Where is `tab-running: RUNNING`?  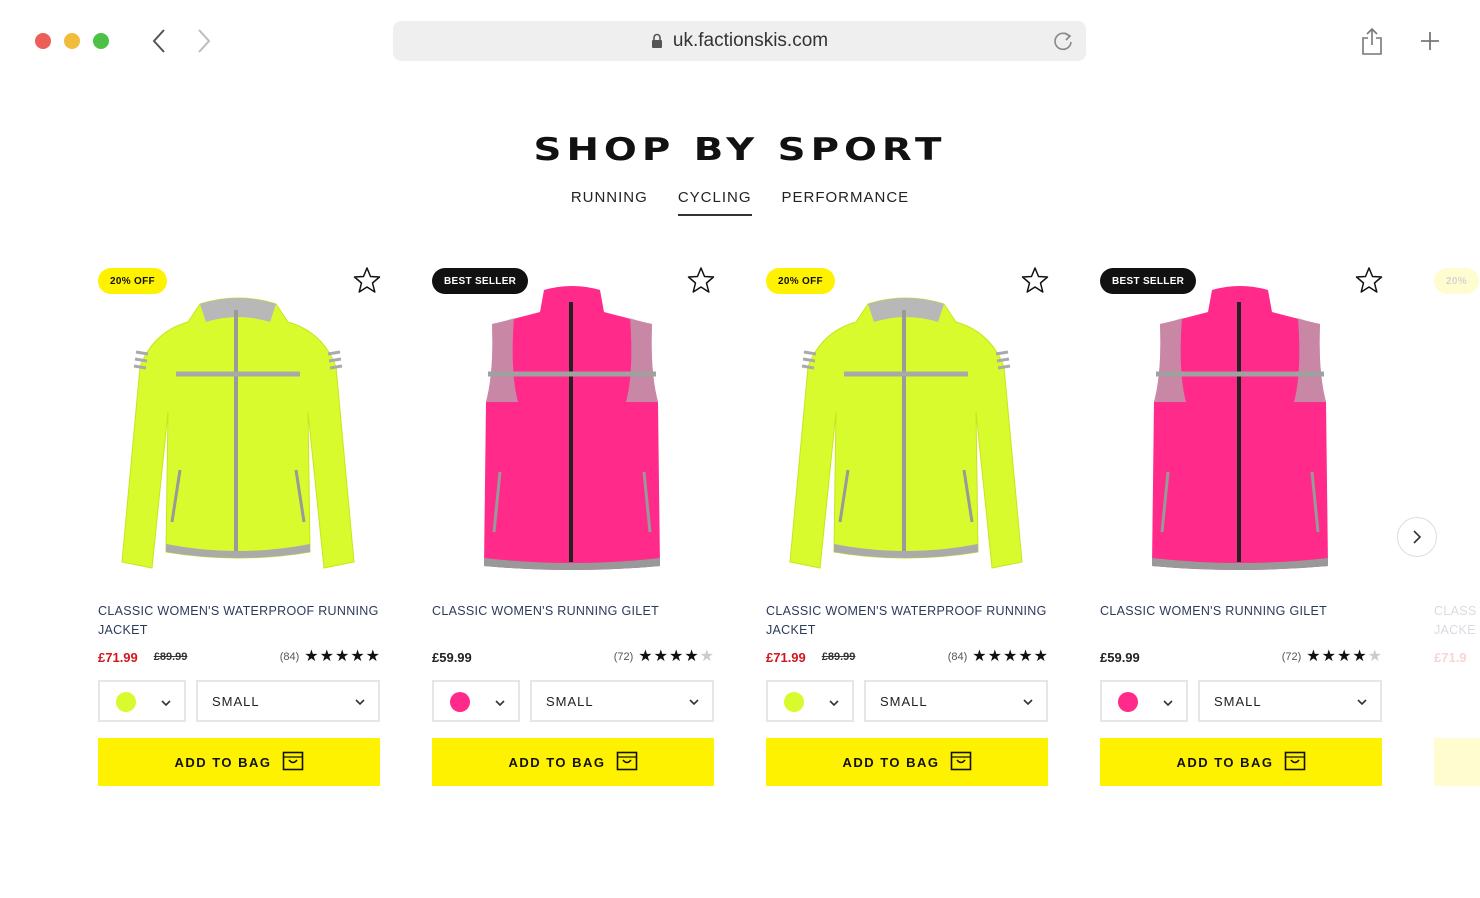 tab-running: RUNNING is located at coordinates (609, 202).